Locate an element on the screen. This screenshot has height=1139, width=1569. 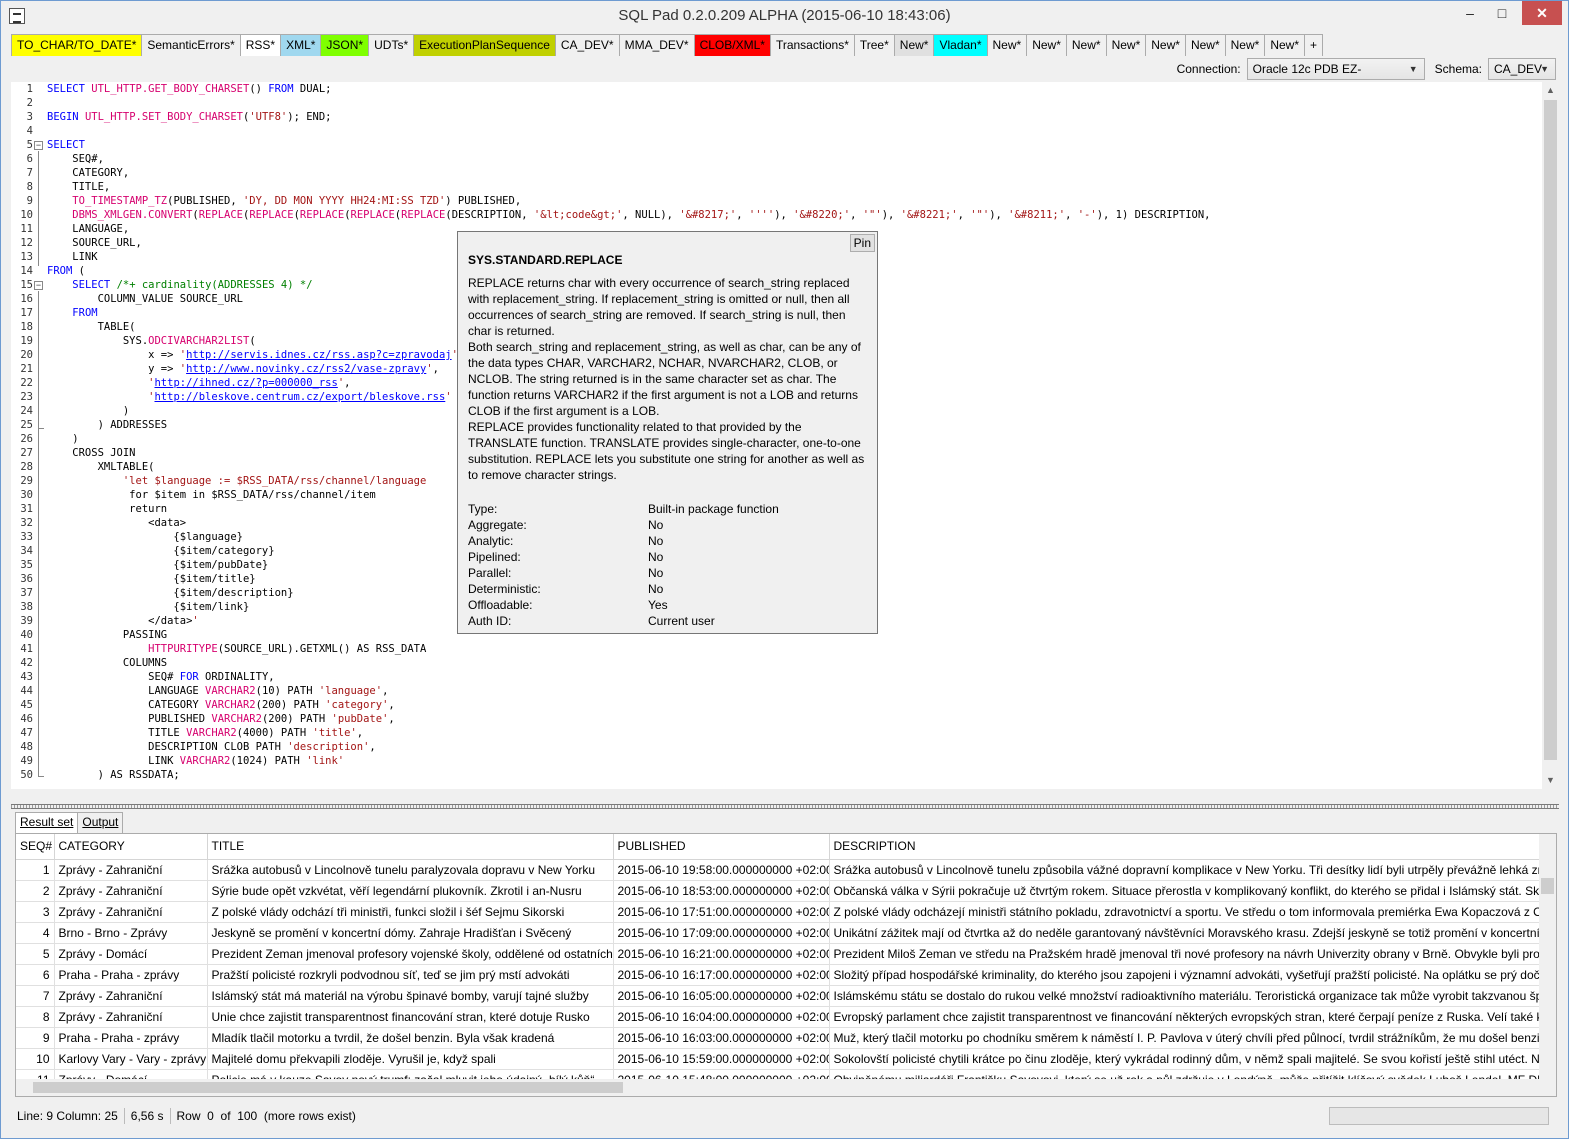
tab-document: SemanticErrors* is located at coordinates (191, 45).